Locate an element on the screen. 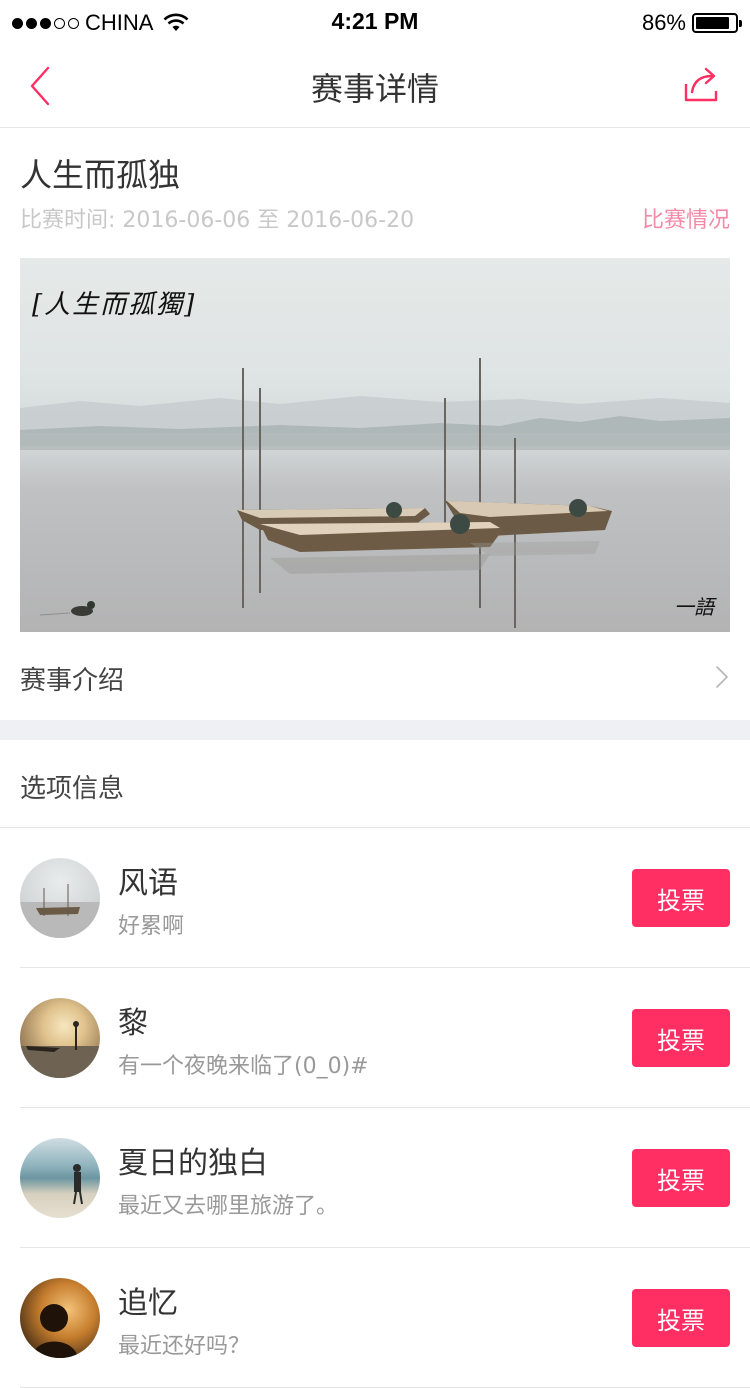 This screenshot has width=750, height=1388. options-header-label: 选项信息 is located at coordinates (72, 789).